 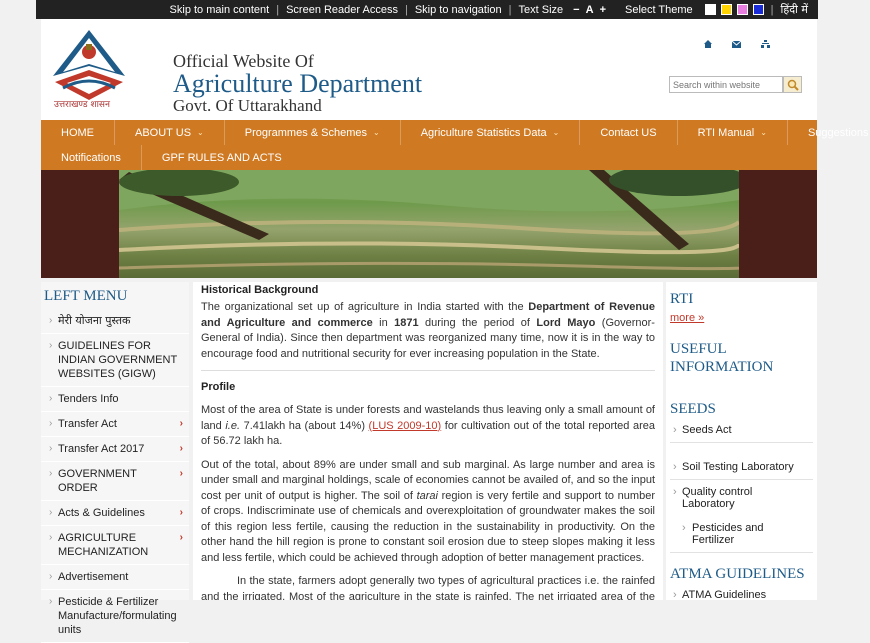 I want to click on nav-gpf-rules: GPF RULES AND ACTS, so click(x=222, y=157).